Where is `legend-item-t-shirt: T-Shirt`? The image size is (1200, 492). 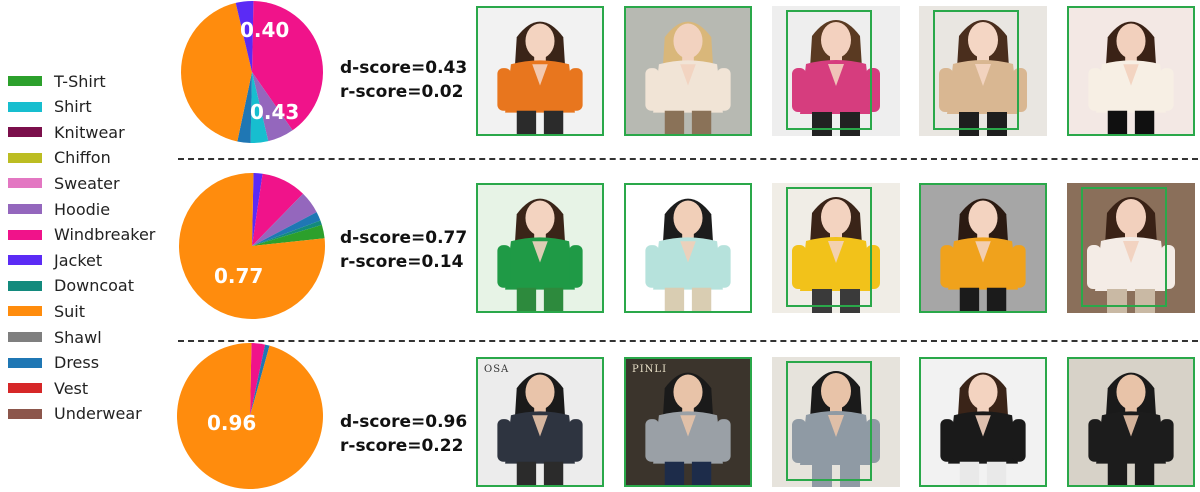 legend-item-t-shirt: T-Shirt is located at coordinates (57, 81).